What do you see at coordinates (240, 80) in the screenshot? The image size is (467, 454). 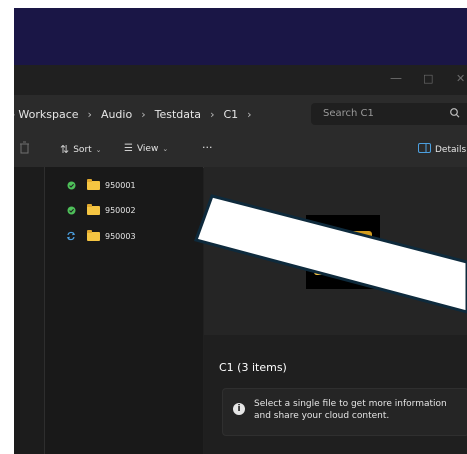 I see `title-bar: — □ ✕` at bounding box center [240, 80].